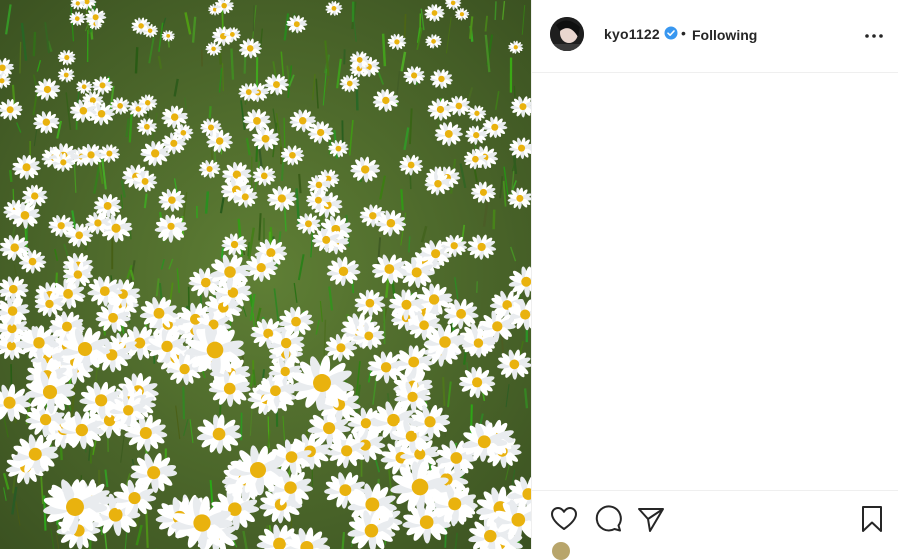 This screenshot has width=898, height=560. I want to click on comment-icon, so click(608, 519).